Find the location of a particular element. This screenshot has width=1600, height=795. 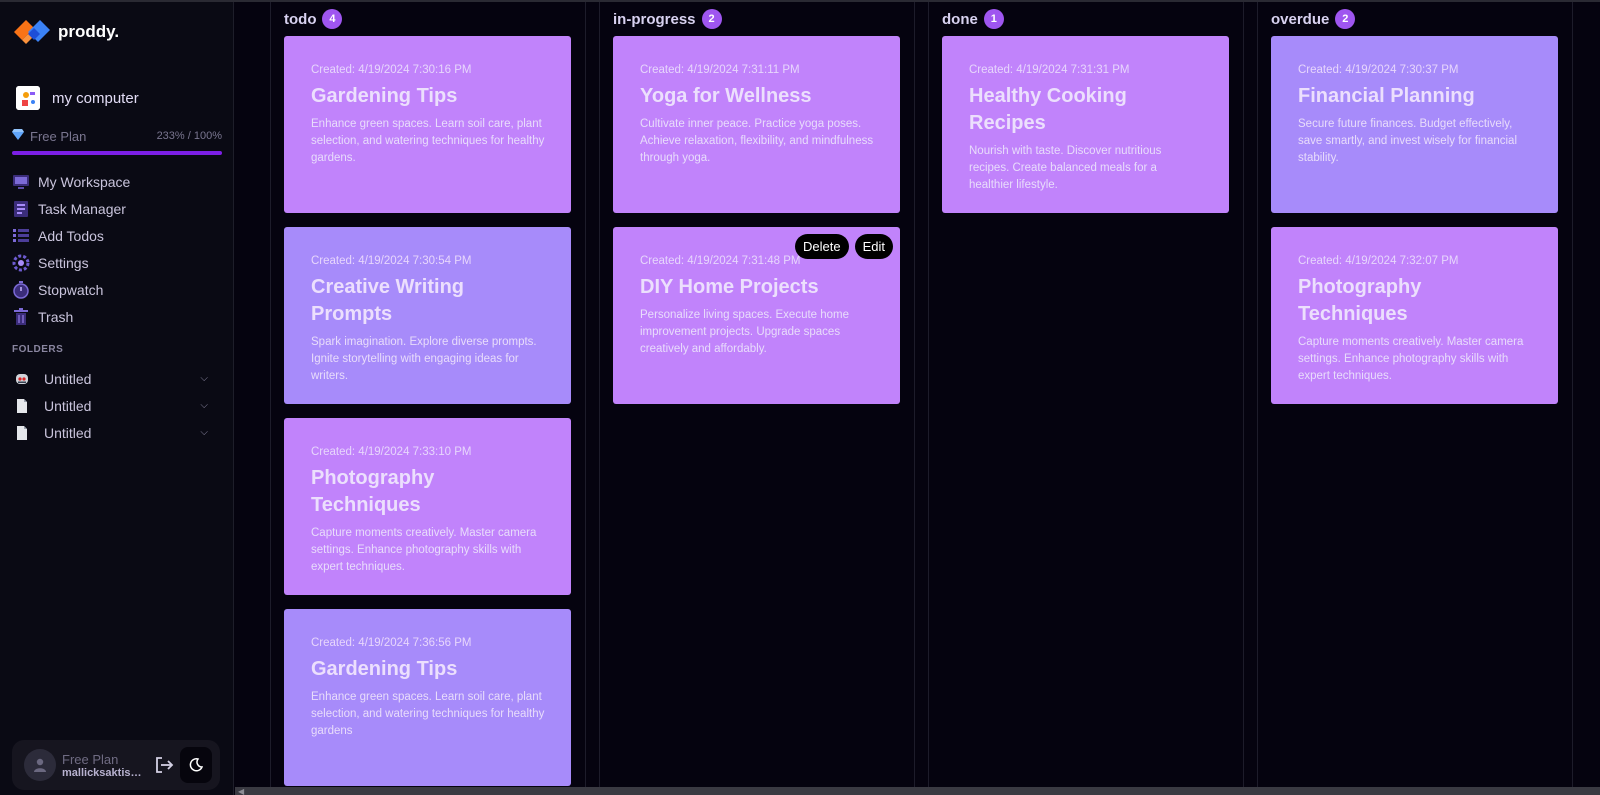

card-actions: Delete Edit is located at coordinates (844, 246).